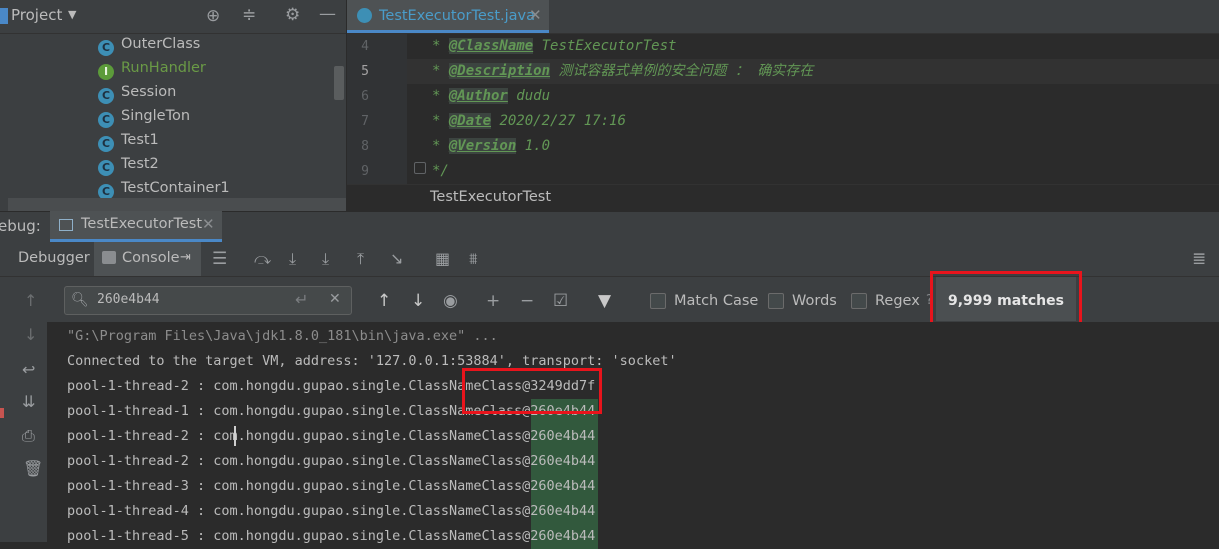  Describe the element at coordinates (292, 15) in the screenshot. I see `gear-icon: ⚙` at that location.